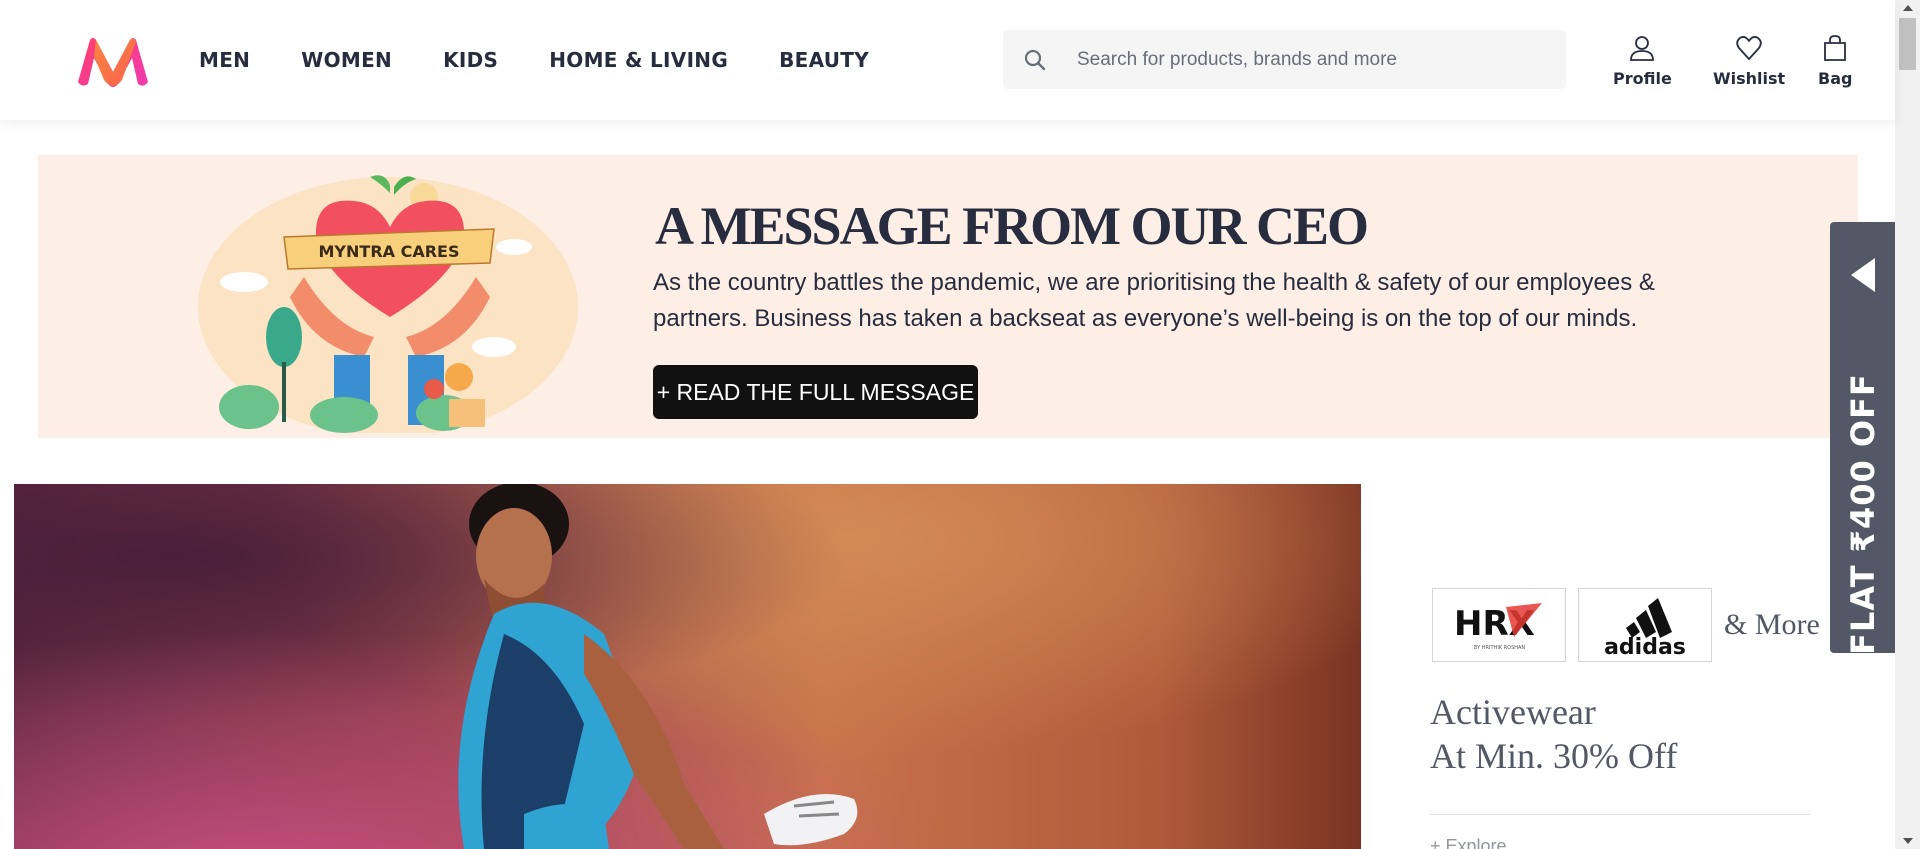 The image size is (1920, 849). I want to click on brand-hrx: HRX BY HRITHIK ROSHAN, so click(1499, 625).